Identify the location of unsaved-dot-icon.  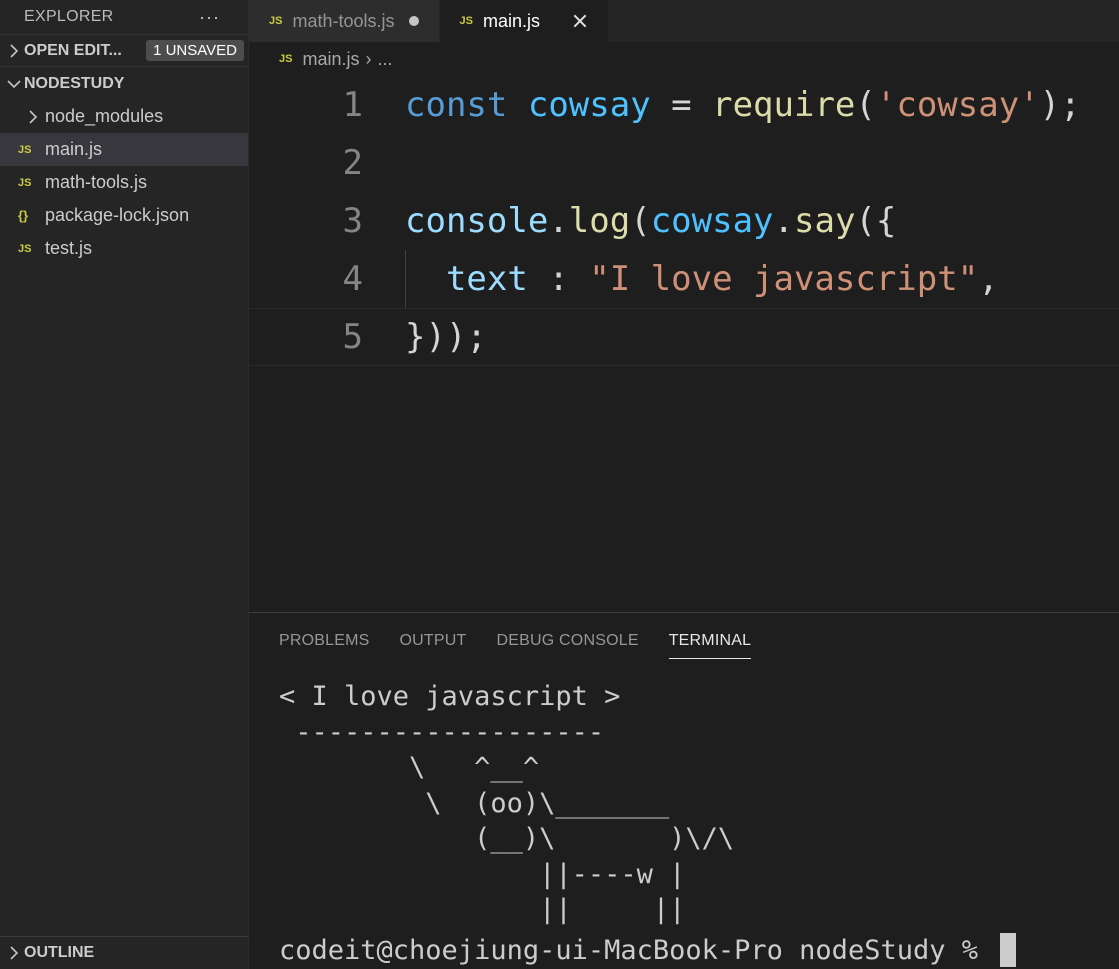
(413, 21).